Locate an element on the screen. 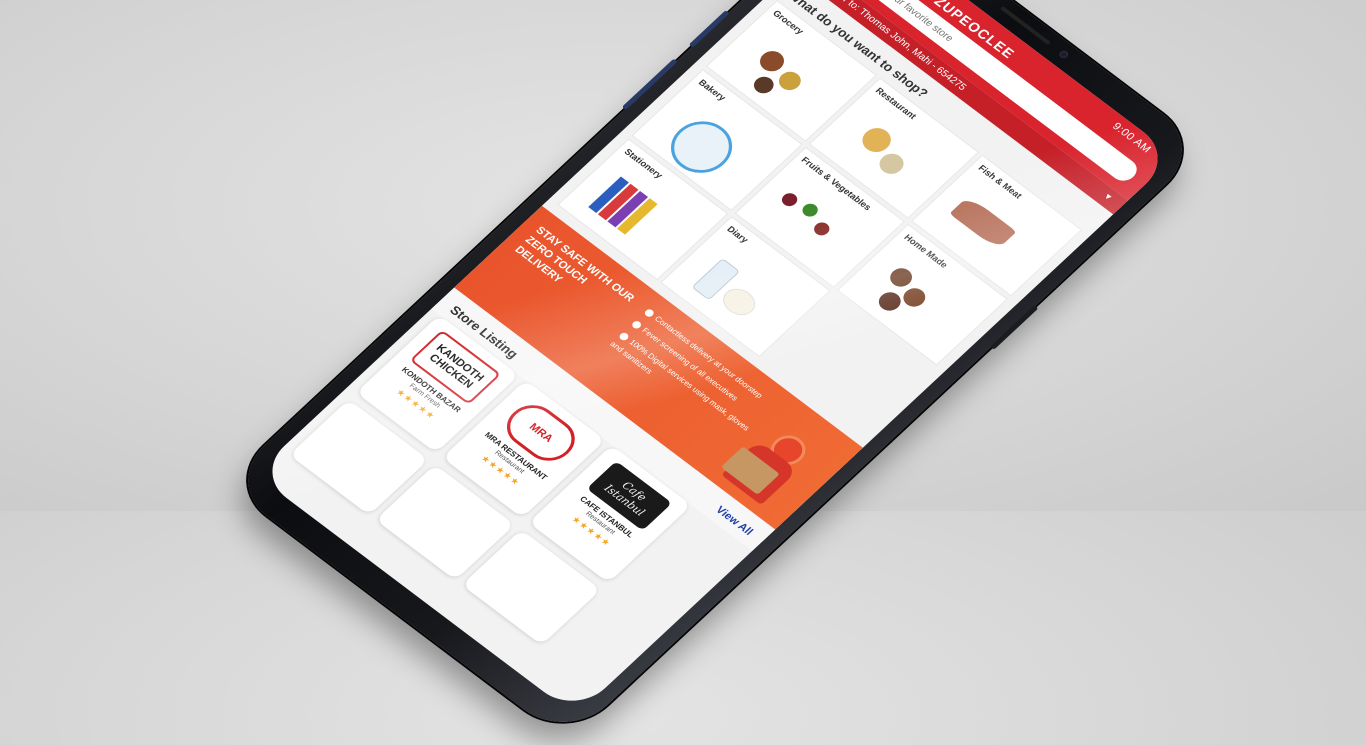  front-camera-icon is located at coordinates (1063, 54).